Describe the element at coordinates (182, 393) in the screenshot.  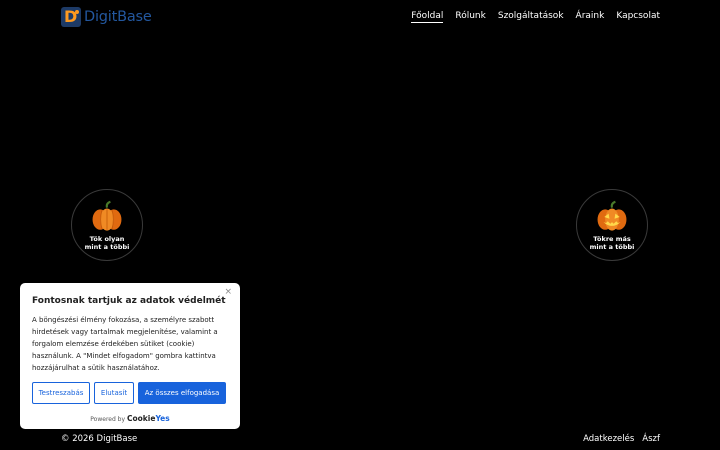
I see `accept-all-button: Az összes elfogadása` at that location.